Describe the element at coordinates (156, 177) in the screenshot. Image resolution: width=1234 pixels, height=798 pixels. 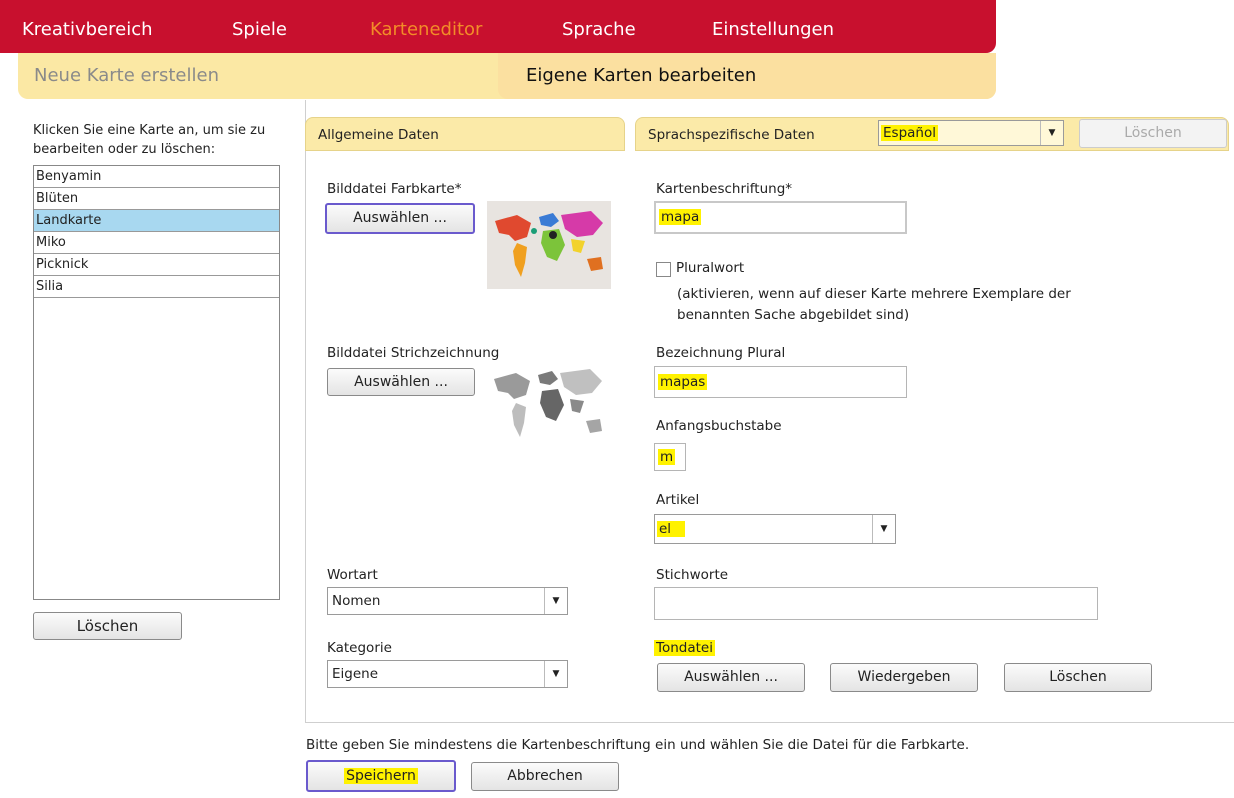
I see `list-item: Benyamin` at that location.